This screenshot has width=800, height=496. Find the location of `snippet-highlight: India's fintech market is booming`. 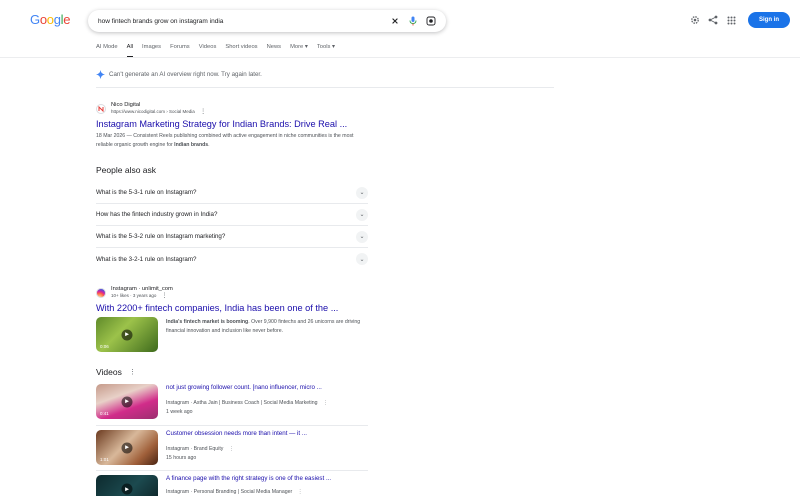

snippet-highlight: India's fintech market is booming is located at coordinates (207, 322).